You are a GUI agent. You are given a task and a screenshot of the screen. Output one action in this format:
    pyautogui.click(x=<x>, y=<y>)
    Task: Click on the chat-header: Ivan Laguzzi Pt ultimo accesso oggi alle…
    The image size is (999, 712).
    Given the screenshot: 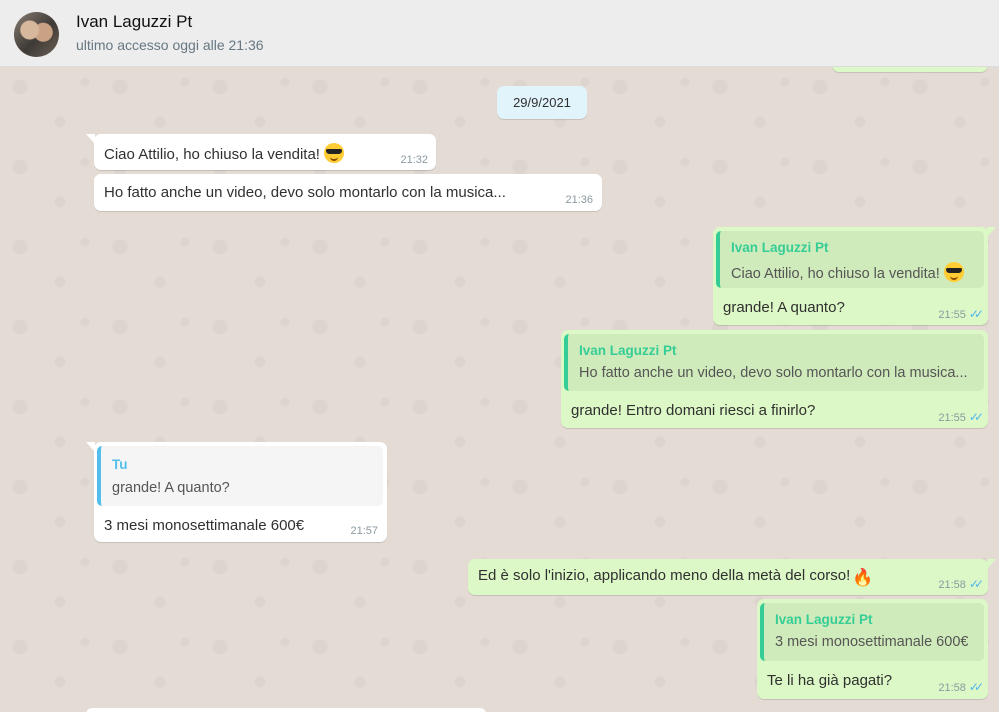 What is the action you would take?
    pyautogui.click(x=499, y=33)
    